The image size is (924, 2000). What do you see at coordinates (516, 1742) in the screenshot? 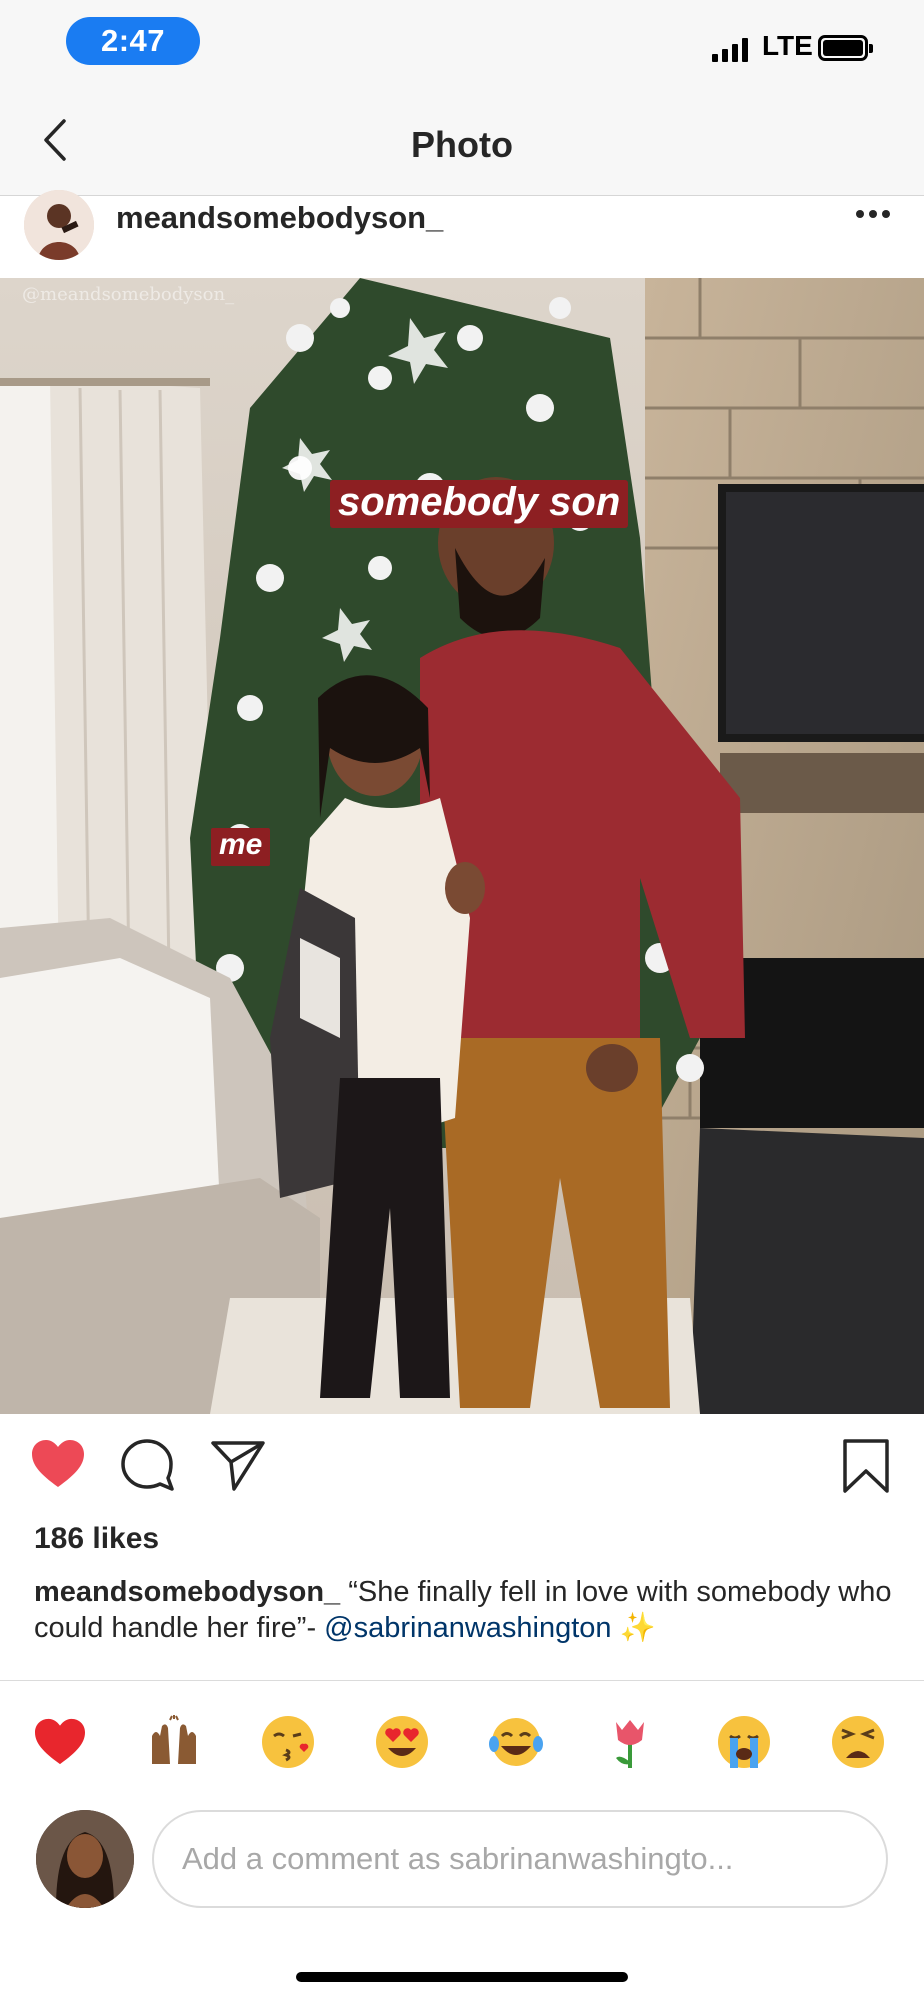
I see `reaction-tears-of-joy` at bounding box center [516, 1742].